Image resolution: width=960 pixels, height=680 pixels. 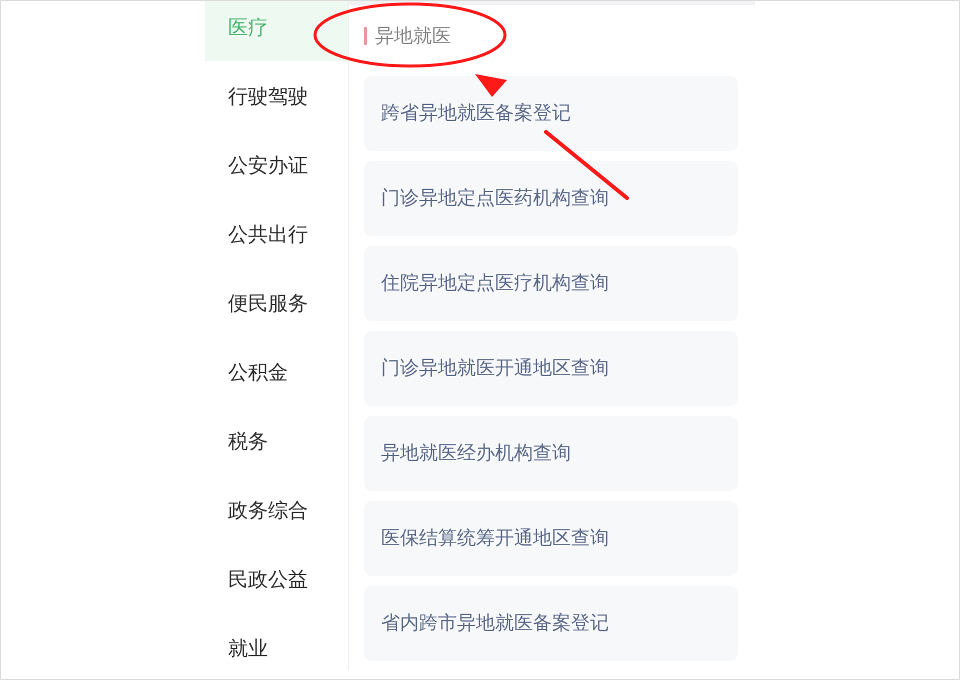 What do you see at coordinates (551, 198) in the screenshot?
I see `service-card: 门诊异地定点医药机构查询` at bounding box center [551, 198].